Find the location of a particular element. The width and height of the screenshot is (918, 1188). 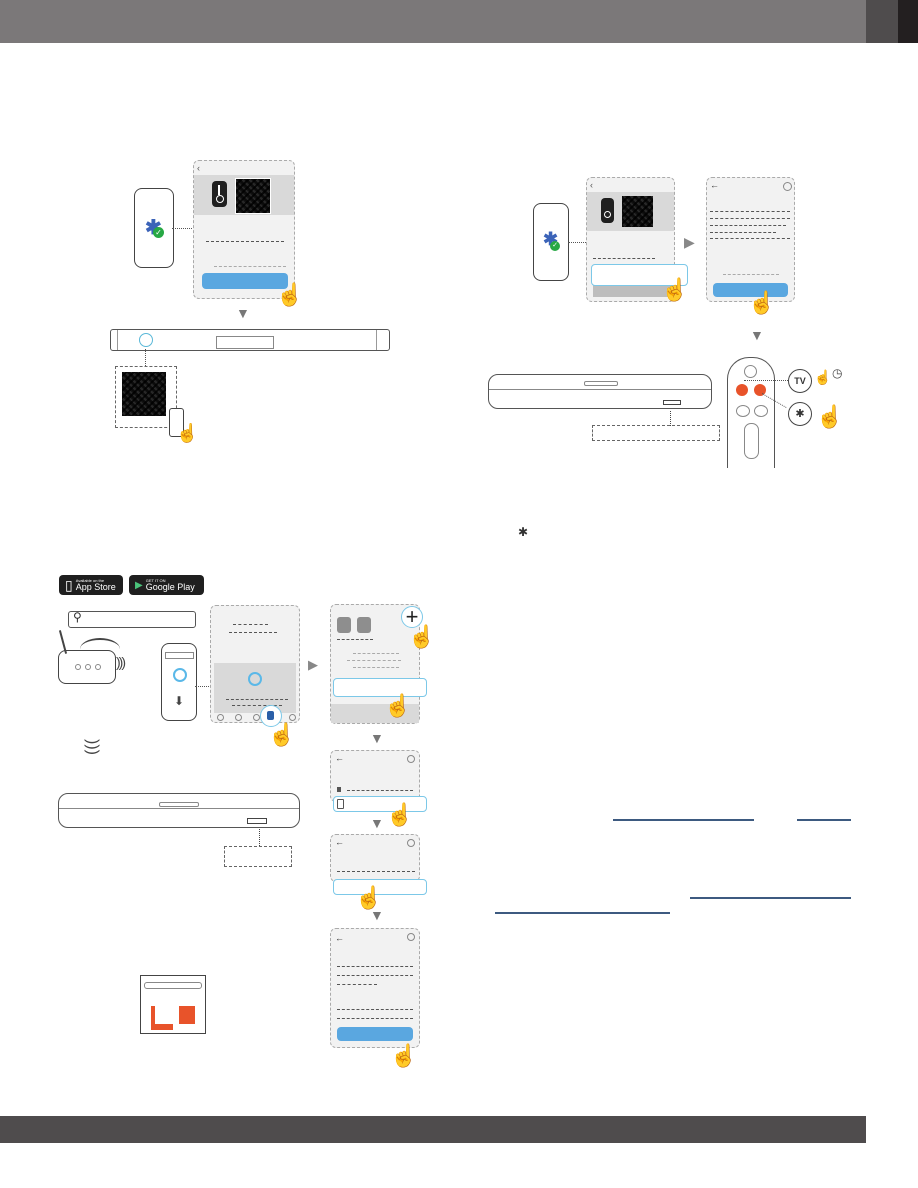

wifi-signal-icon: ))) is located at coordinates (121, 662).